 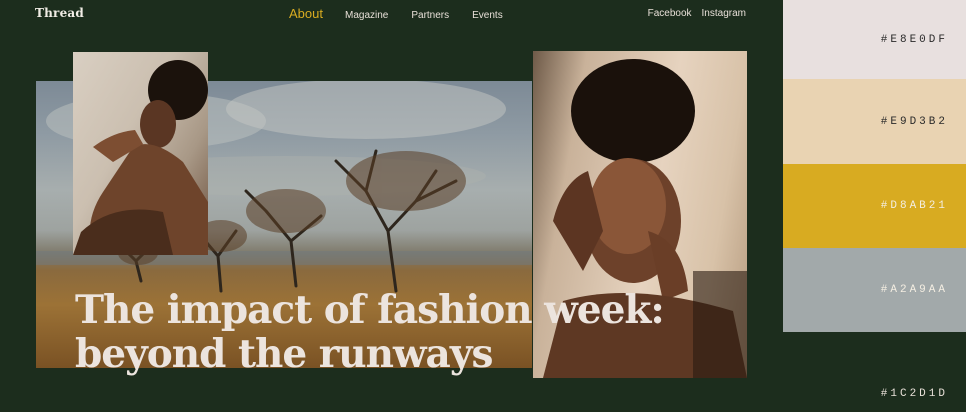 I want to click on swatch-mustard: #D8AB21, so click(x=874, y=206).